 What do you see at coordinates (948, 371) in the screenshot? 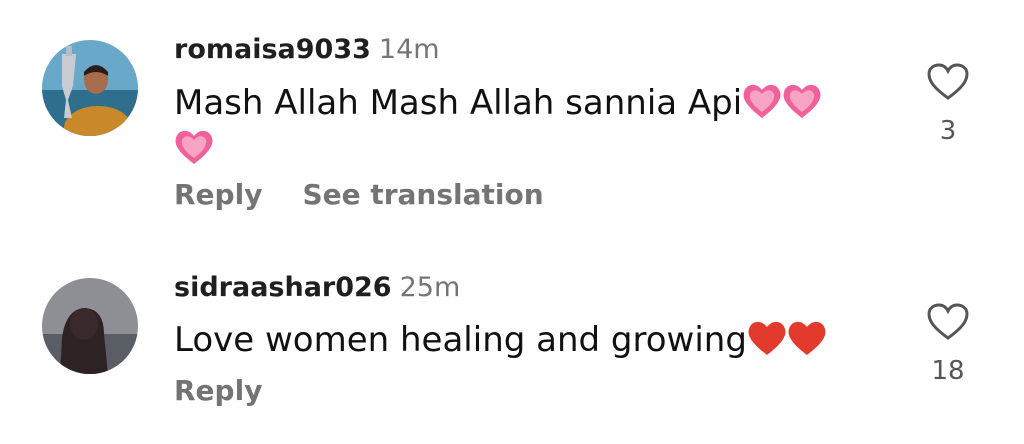
I see `like-count: 18` at bounding box center [948, 371].